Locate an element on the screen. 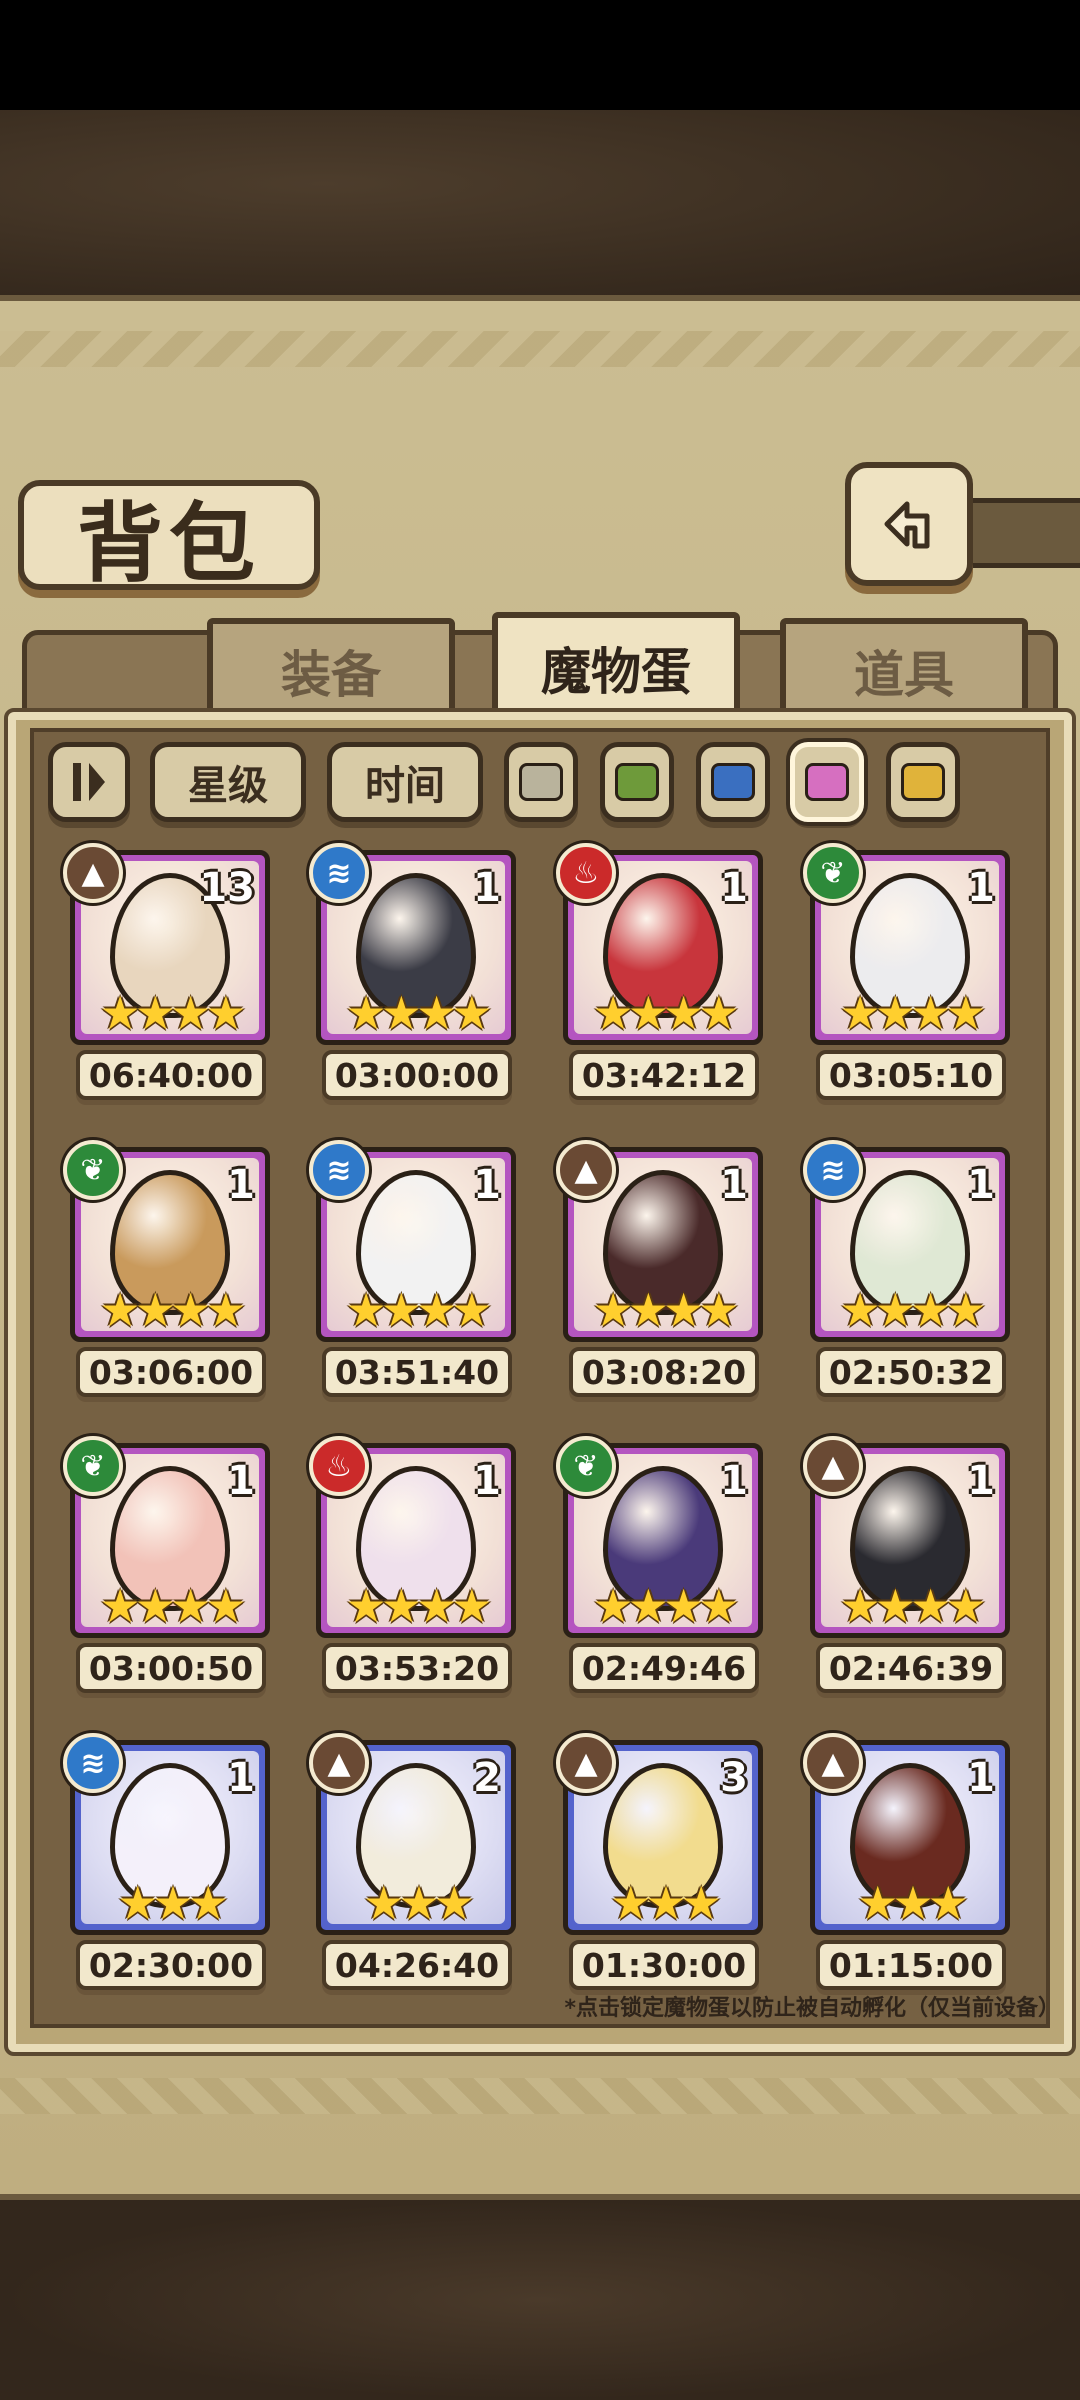 Image resolution: width=1080 pixels, height=2400 pixels. monster-egg-card: 1 ★★★ ≋ is located at coordinates (166, 1834).